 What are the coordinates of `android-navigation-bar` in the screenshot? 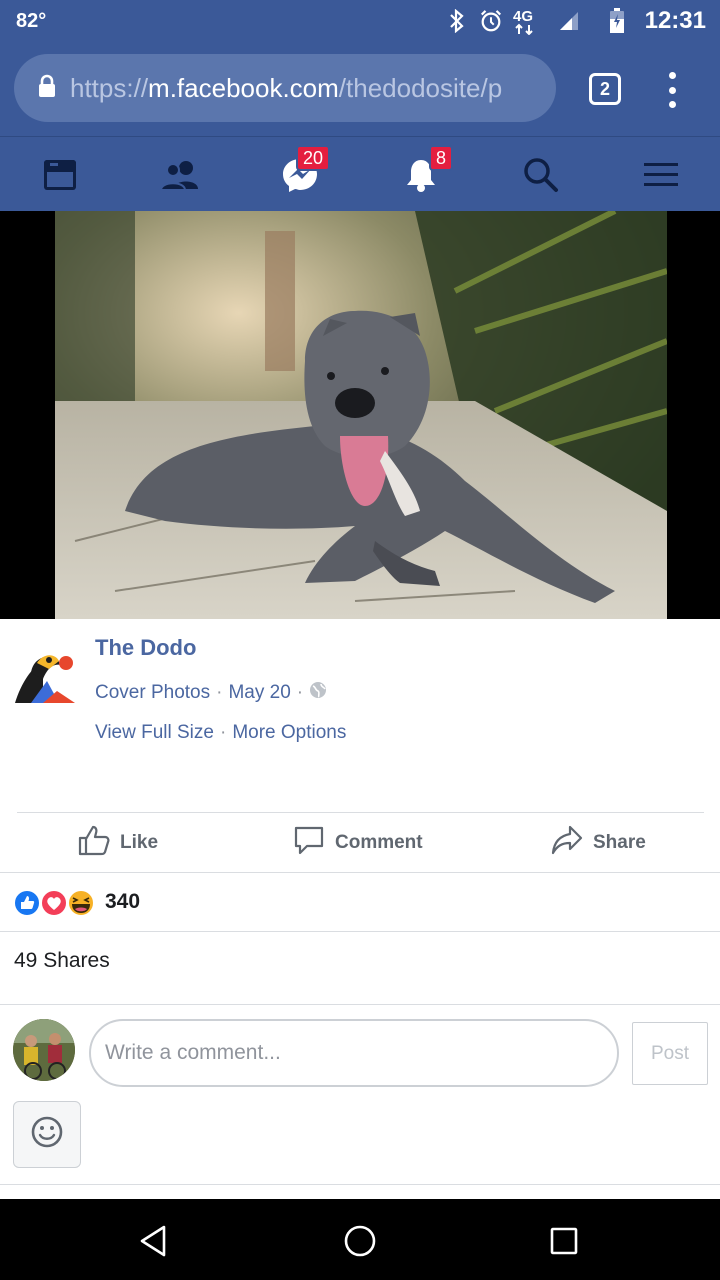 It's located at (360, 1239).